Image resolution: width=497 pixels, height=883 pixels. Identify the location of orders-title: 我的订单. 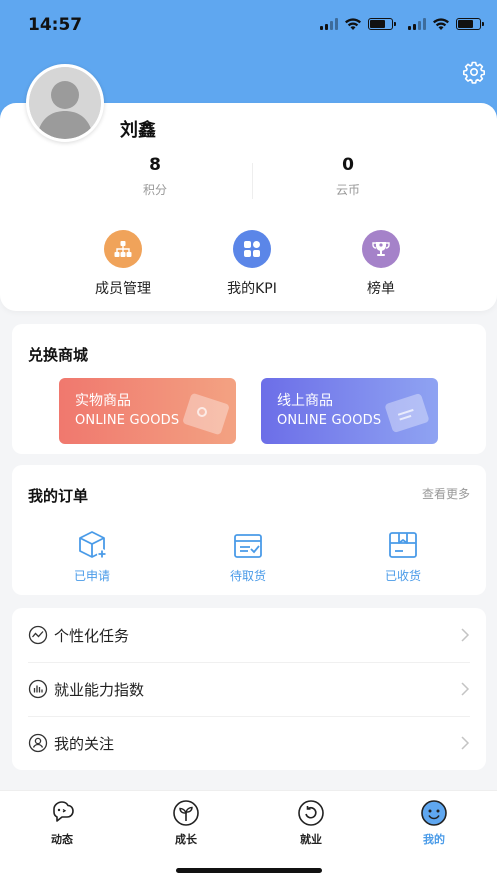
(58, 496).